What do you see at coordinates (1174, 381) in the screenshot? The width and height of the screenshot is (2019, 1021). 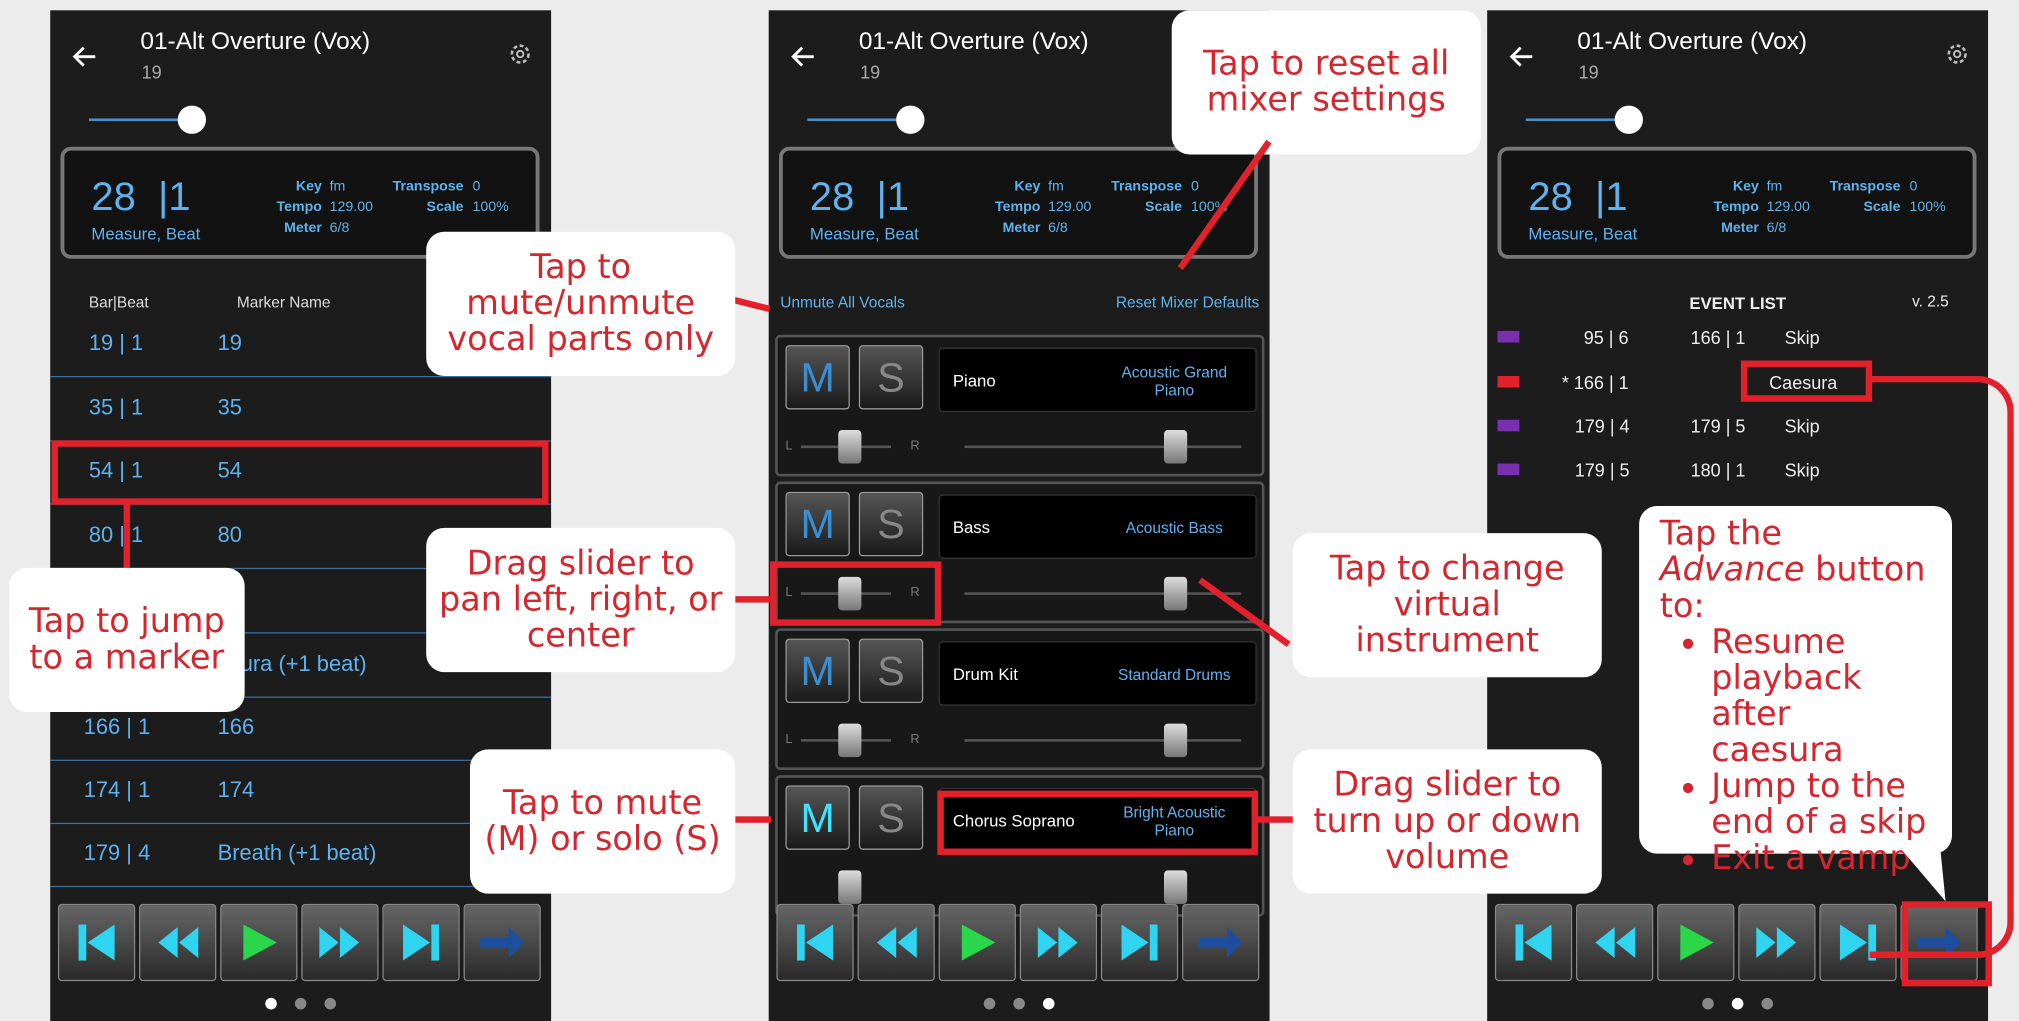 I see `instrument-name: Acoustic Grand Piano` at bounding box center [1174, 381].